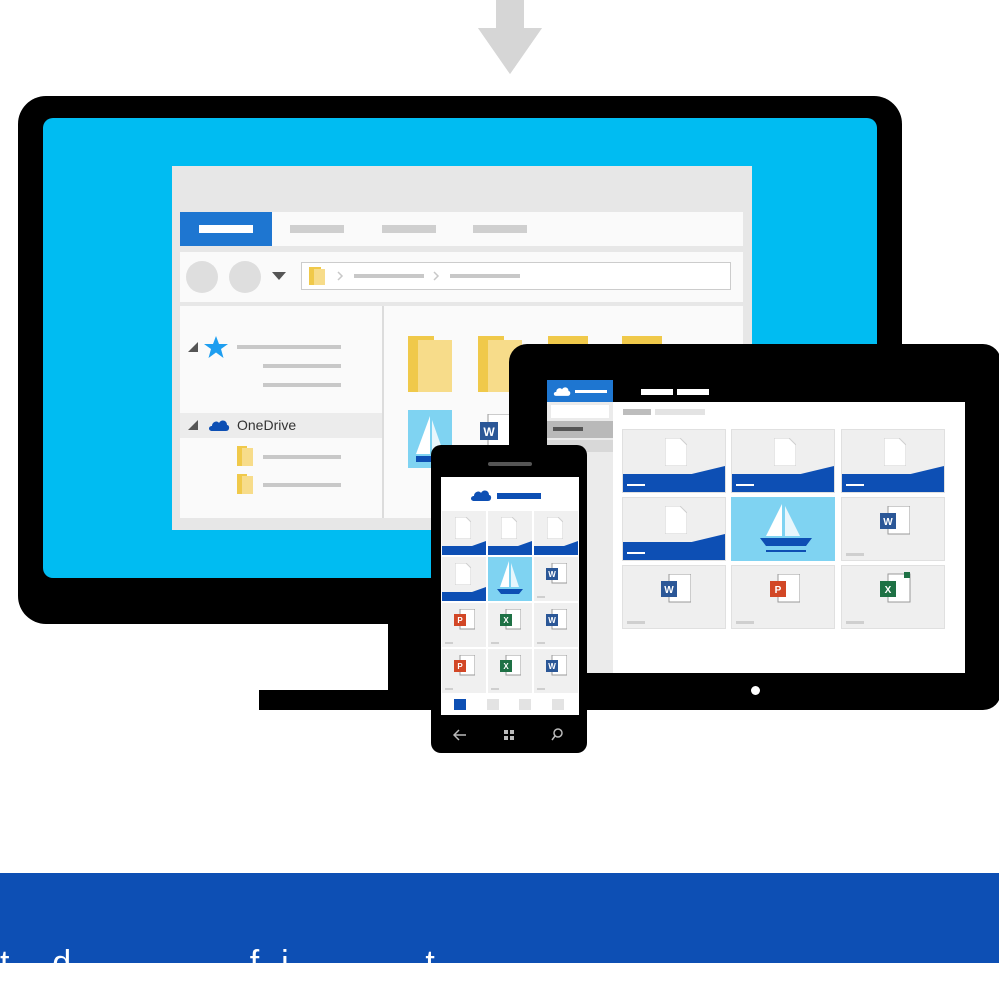 The height and width of the screenshot is (983, 999). What do you see at coordinates (218, 963) in the screenshot?
I see `banner-caption: t d f i t` at bounding box center [218, 963].